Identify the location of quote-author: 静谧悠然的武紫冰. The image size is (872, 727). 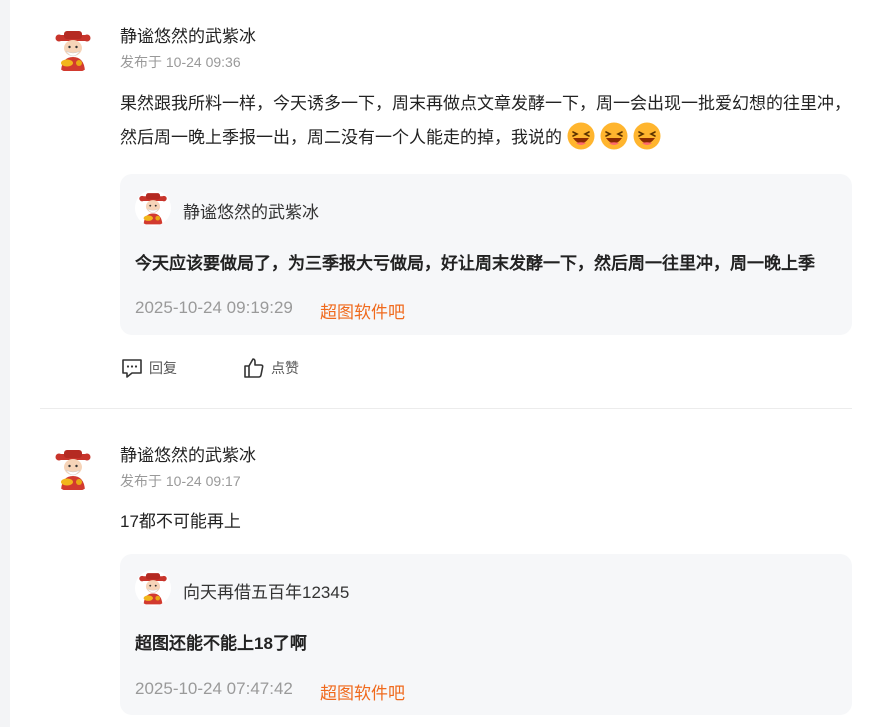
(251, 210).